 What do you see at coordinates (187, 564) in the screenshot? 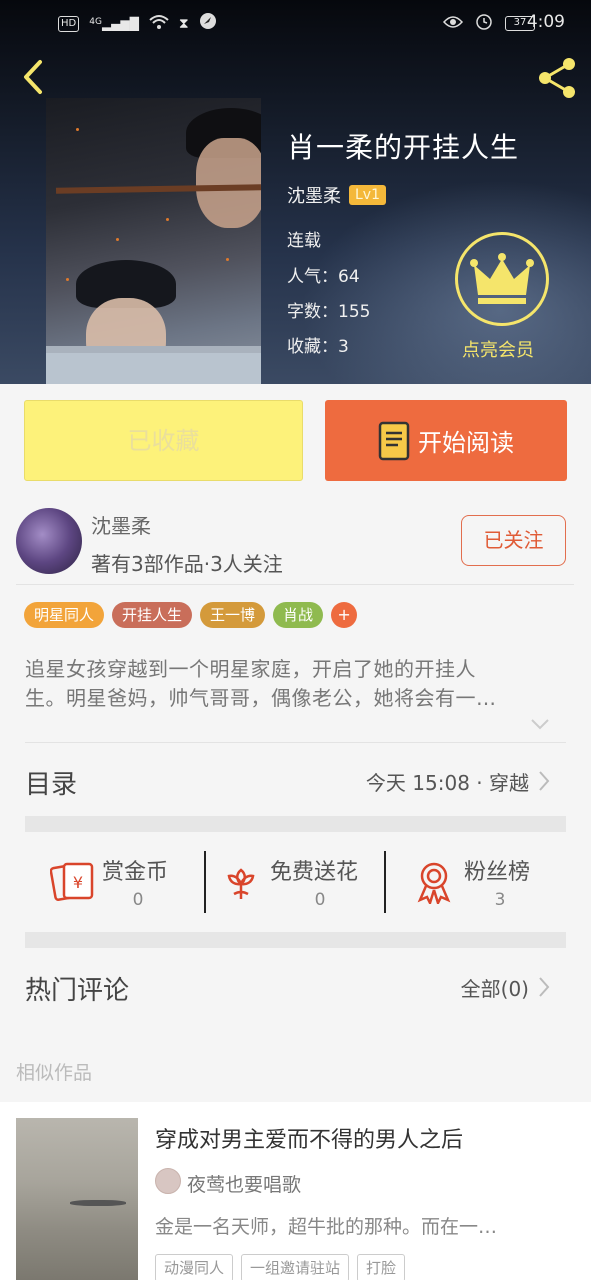
I see `author-stats: 著有3部作品·3人关注` at bounding box center [187, 564].